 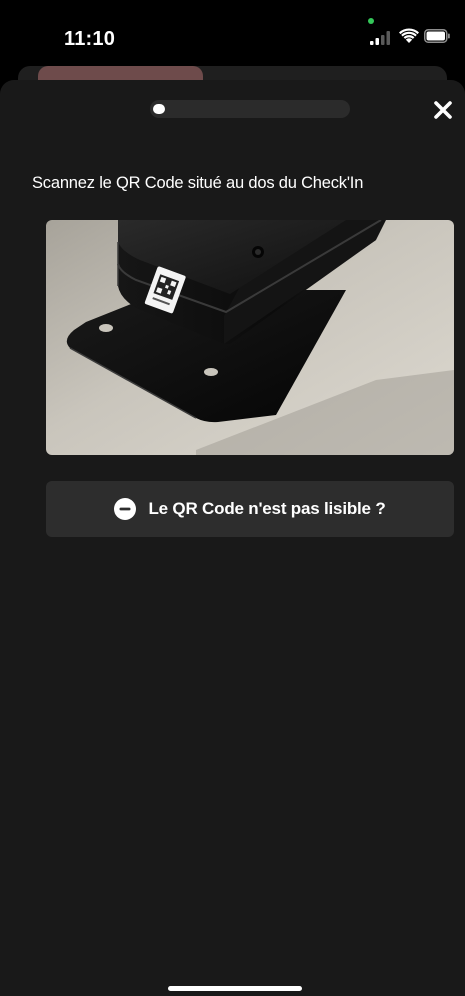 I want to click on close-button, so click(x=443, y=110).